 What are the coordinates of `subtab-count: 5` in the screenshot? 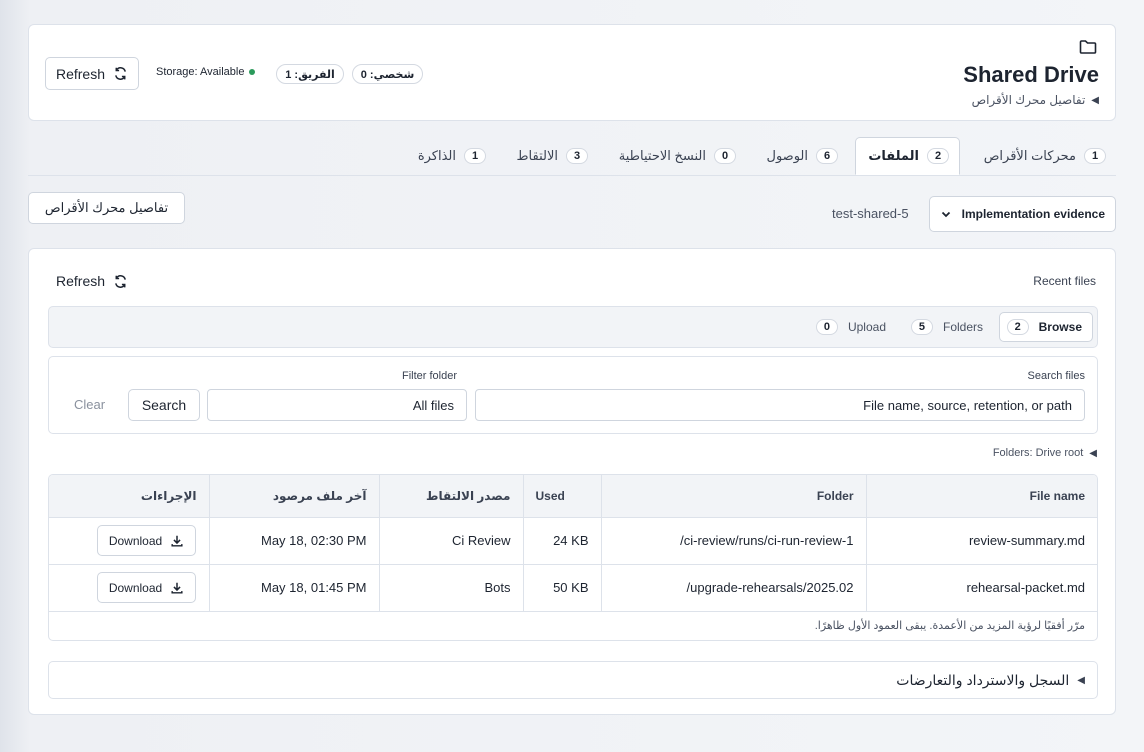 It's located at (921, 327).